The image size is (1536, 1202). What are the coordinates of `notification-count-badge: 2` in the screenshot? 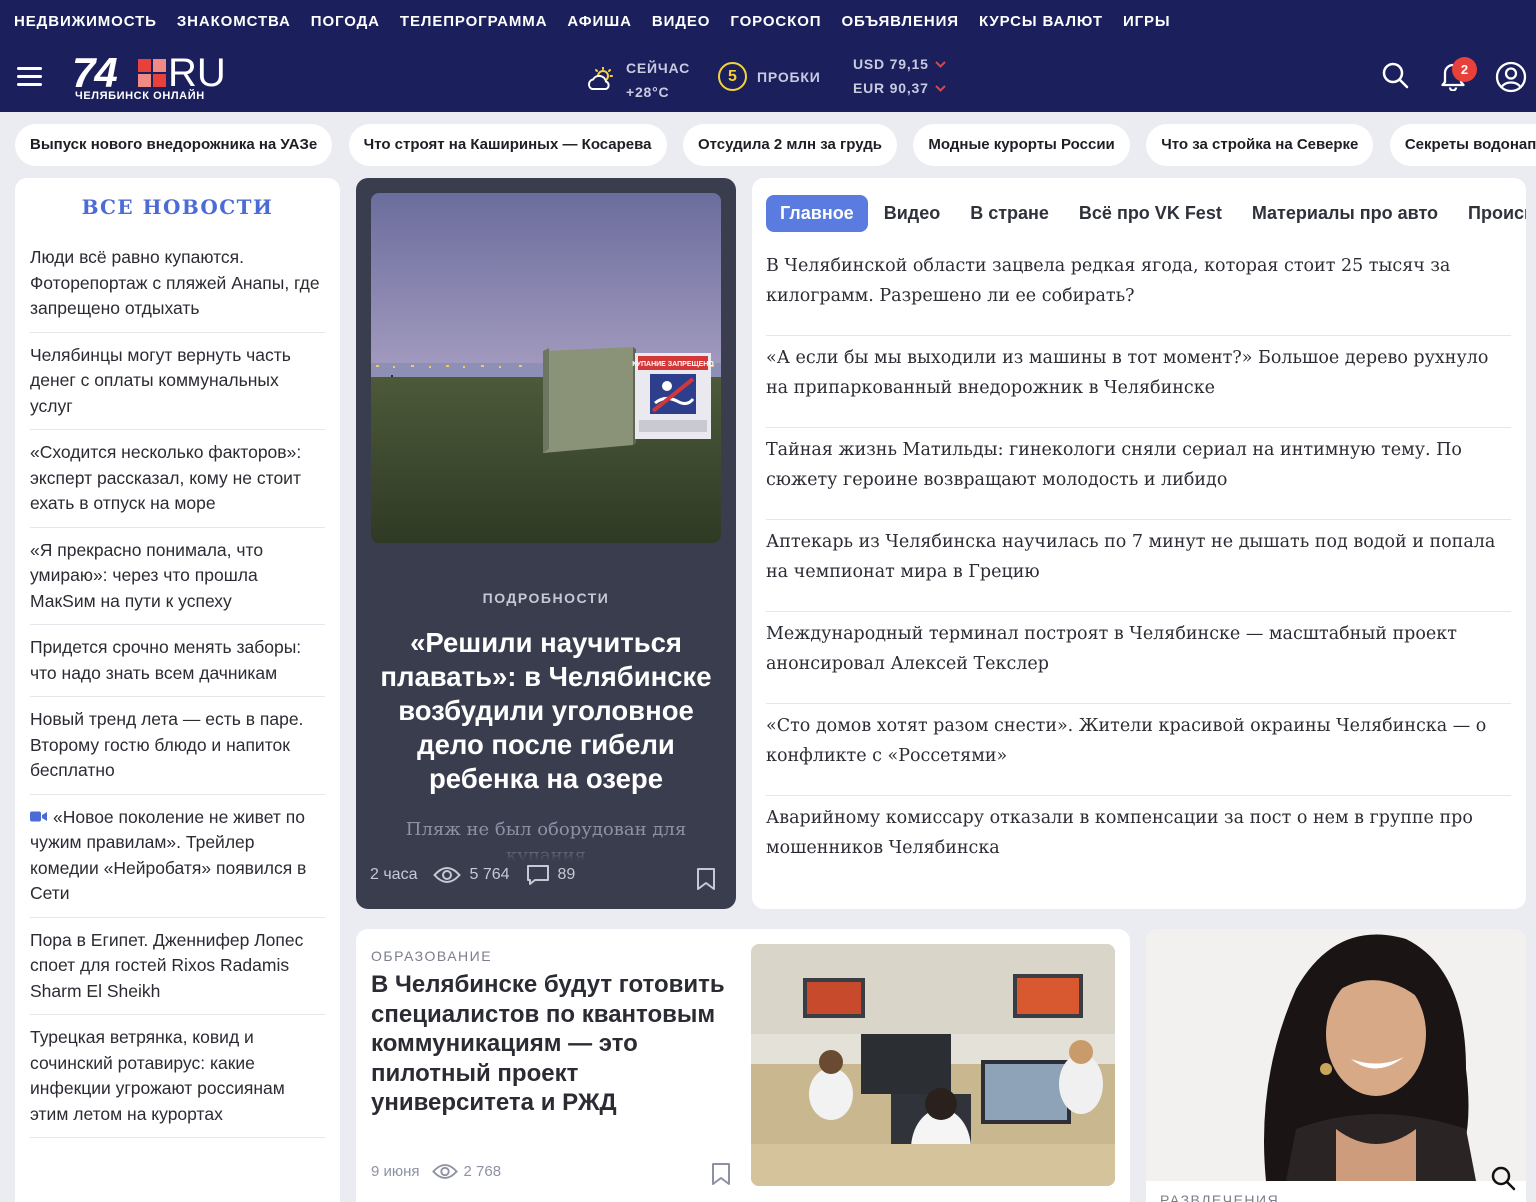 It's located at (1464, 69).